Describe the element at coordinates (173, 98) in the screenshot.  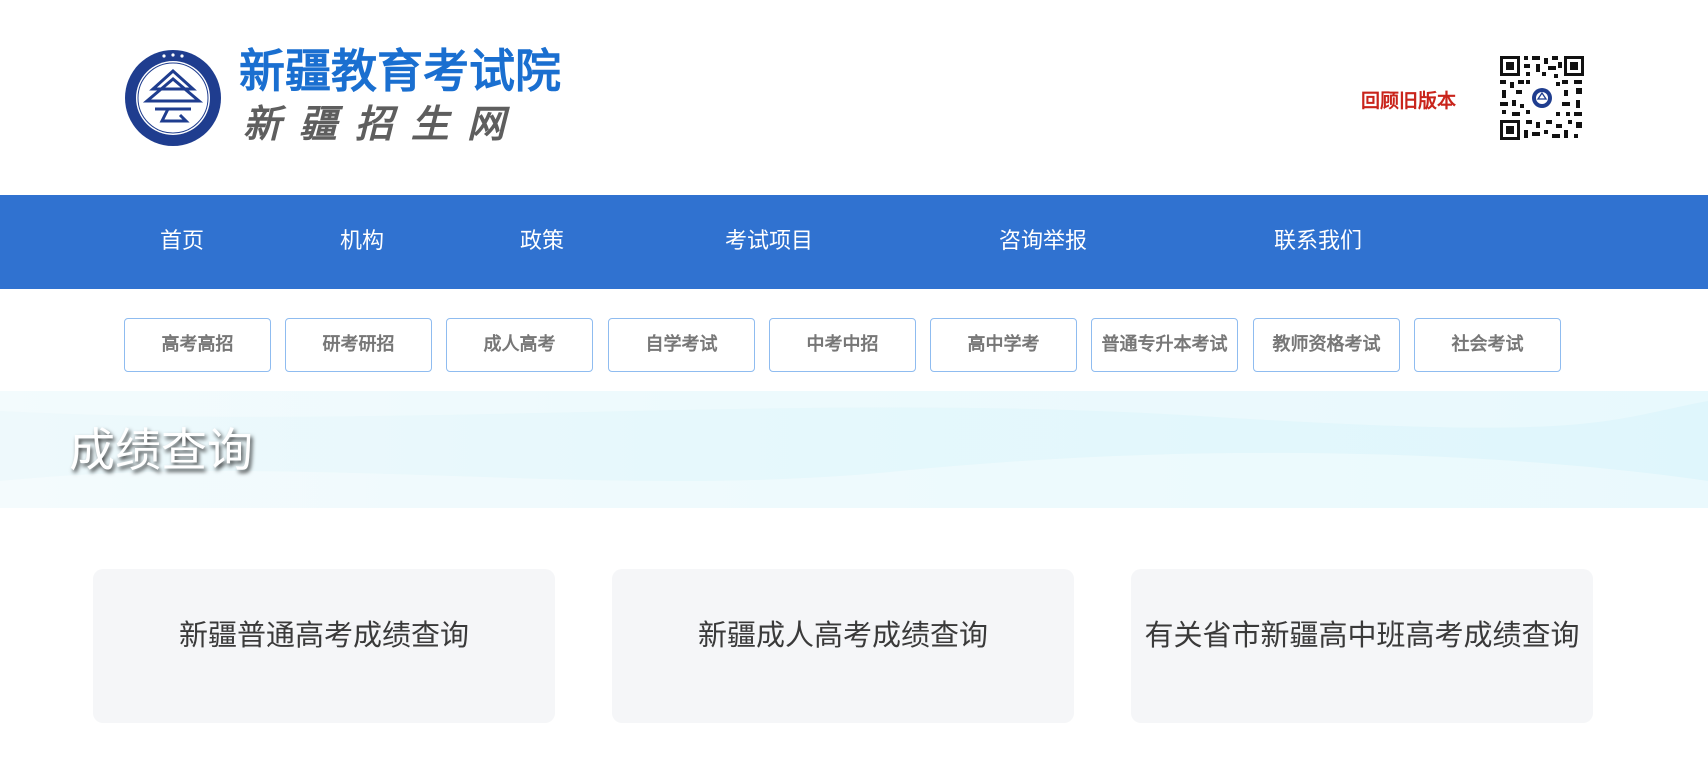
I see `exam-authority-emblem-icon` at that location.